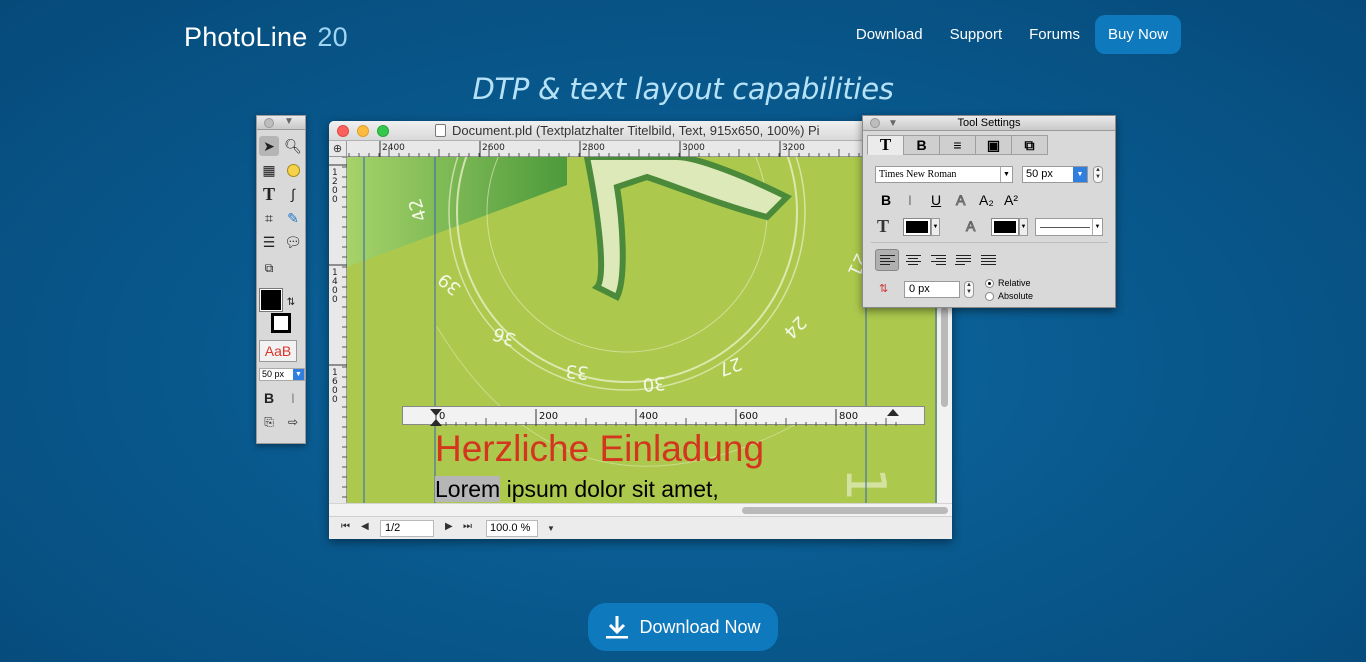 This screenshot has width=1366, height=662. I want to click on pointer-tool-icon: ➤, so click(269, 146).